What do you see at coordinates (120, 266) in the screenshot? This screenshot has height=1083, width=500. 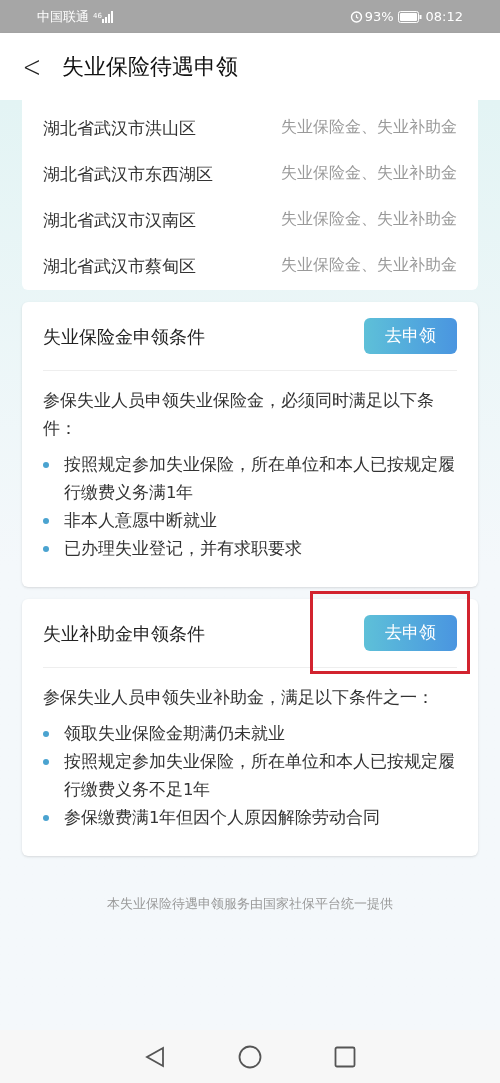 I see `region-name: 湖北省武汉市蔡甸区` at bounding box center [120, 266].